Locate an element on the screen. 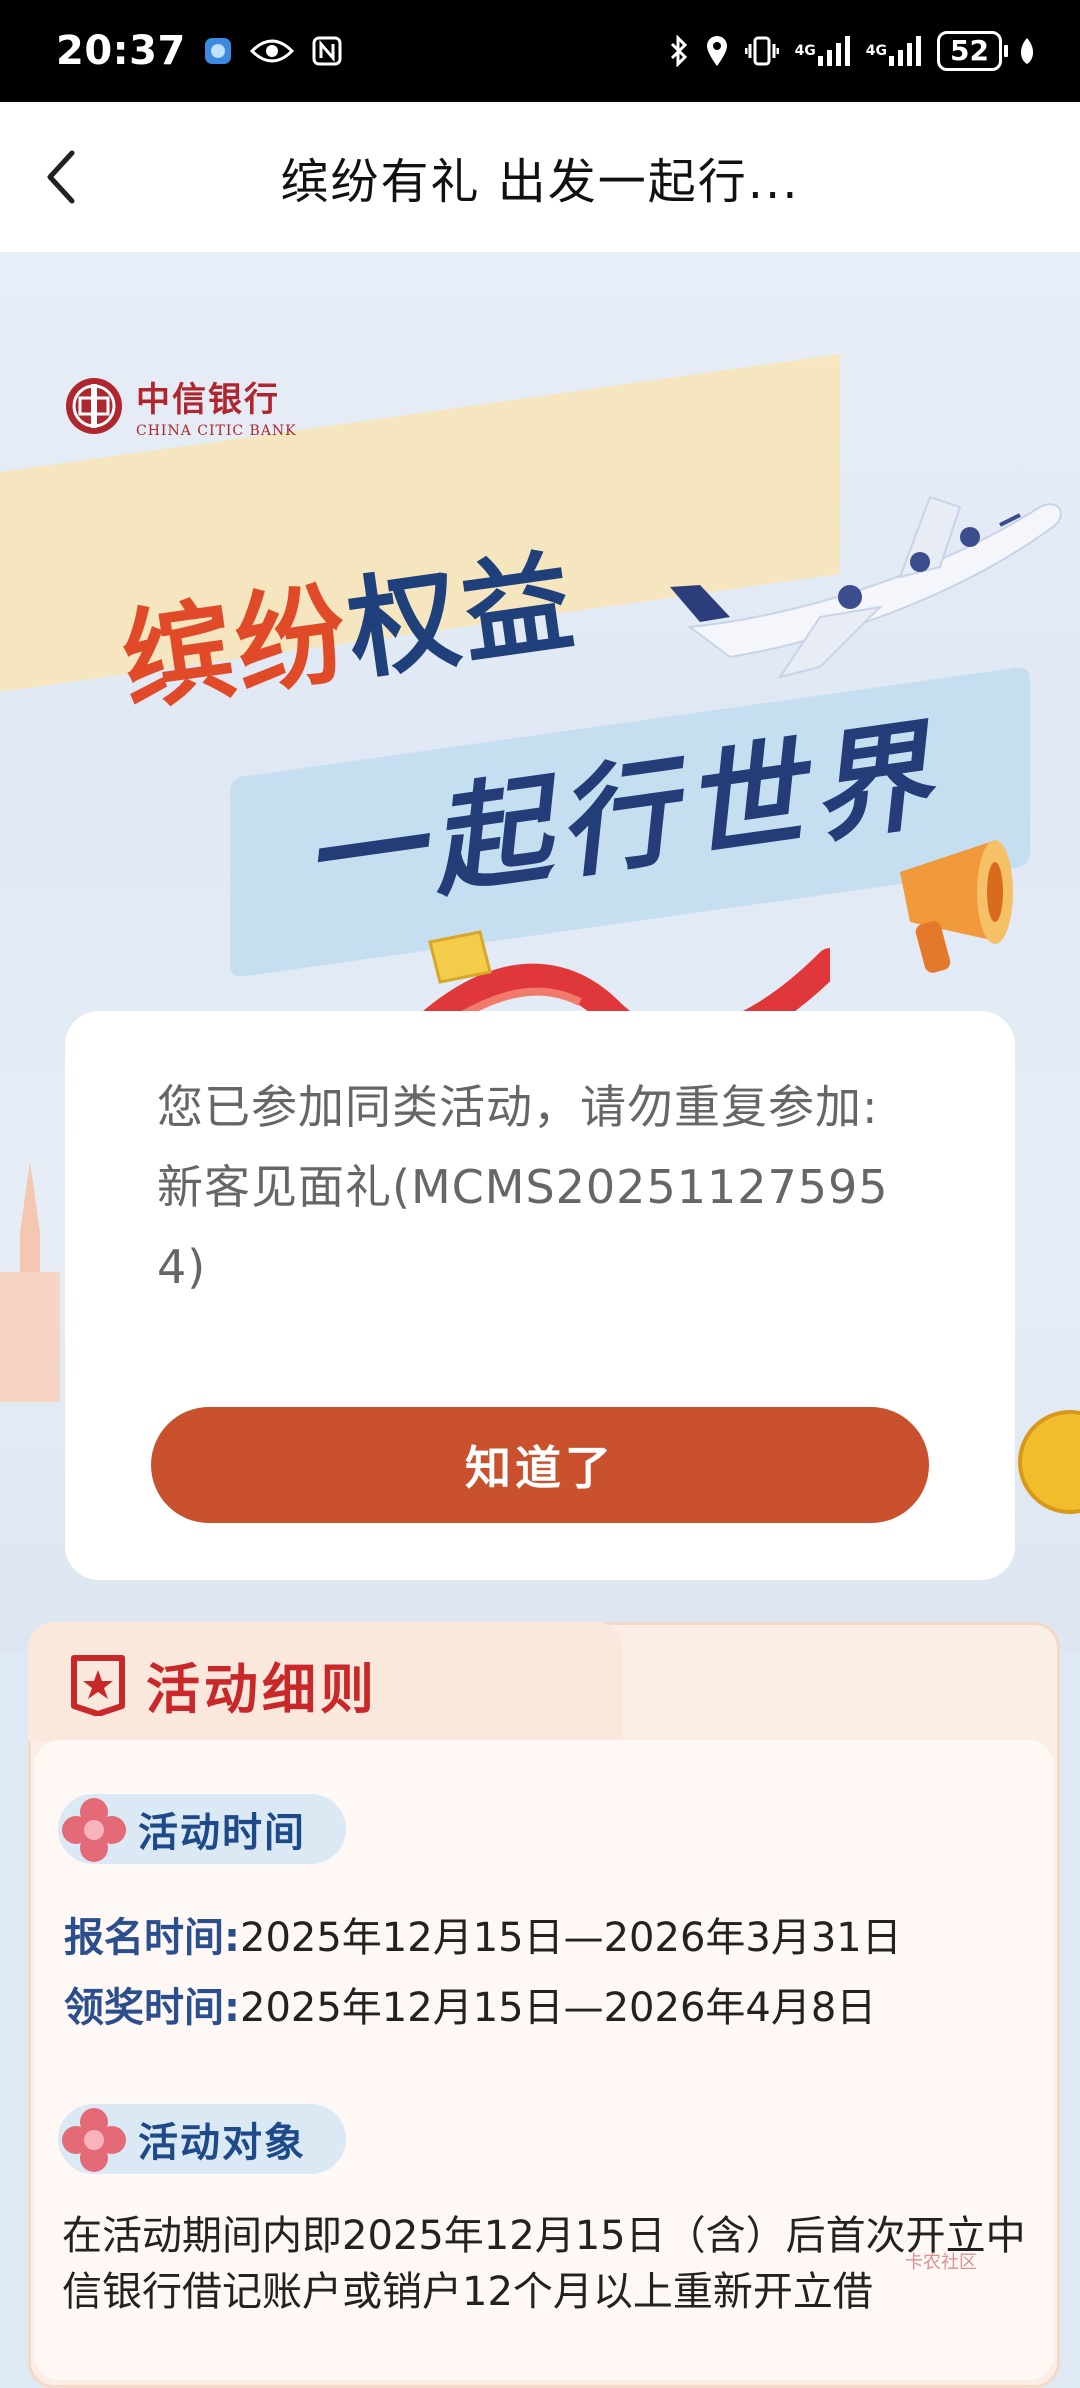 This screenshot has width=1080, height=2388. megaphone-icon is located at coordinates (956, 906).